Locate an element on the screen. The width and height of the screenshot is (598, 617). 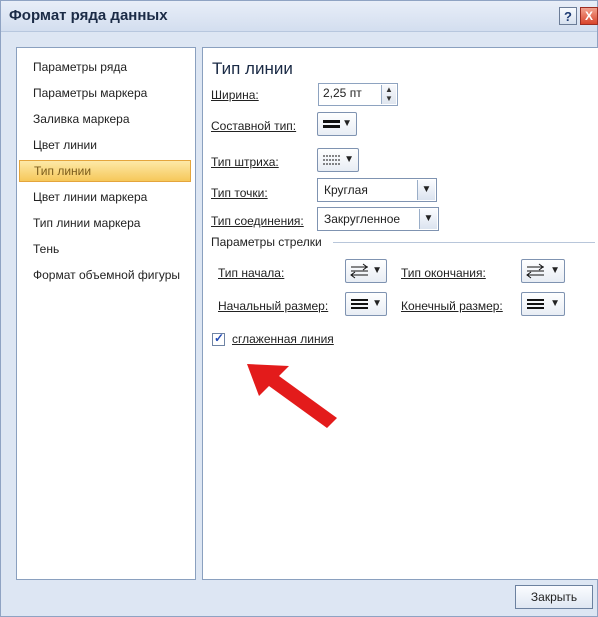
end-size-dropdown: ▼ is located at coordinates (543, 304).